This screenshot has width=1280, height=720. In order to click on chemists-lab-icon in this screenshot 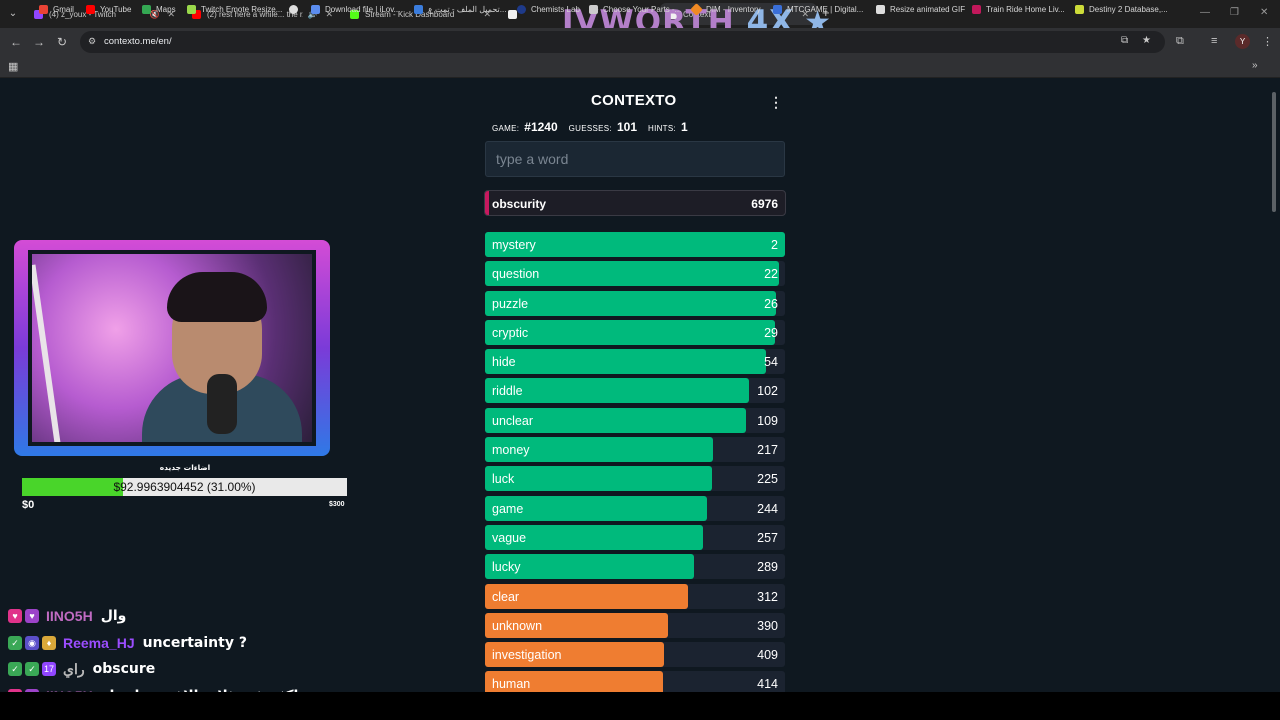, I will do `click(521, 9)`.